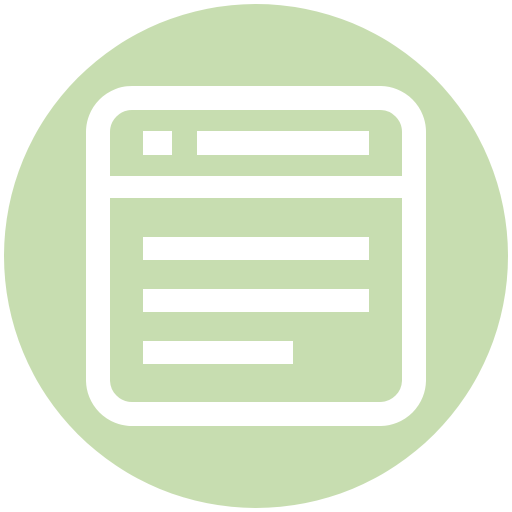 The width and height of the screenshot is (512, 512). I want to click on title-bar-divider, so click(256, 187).